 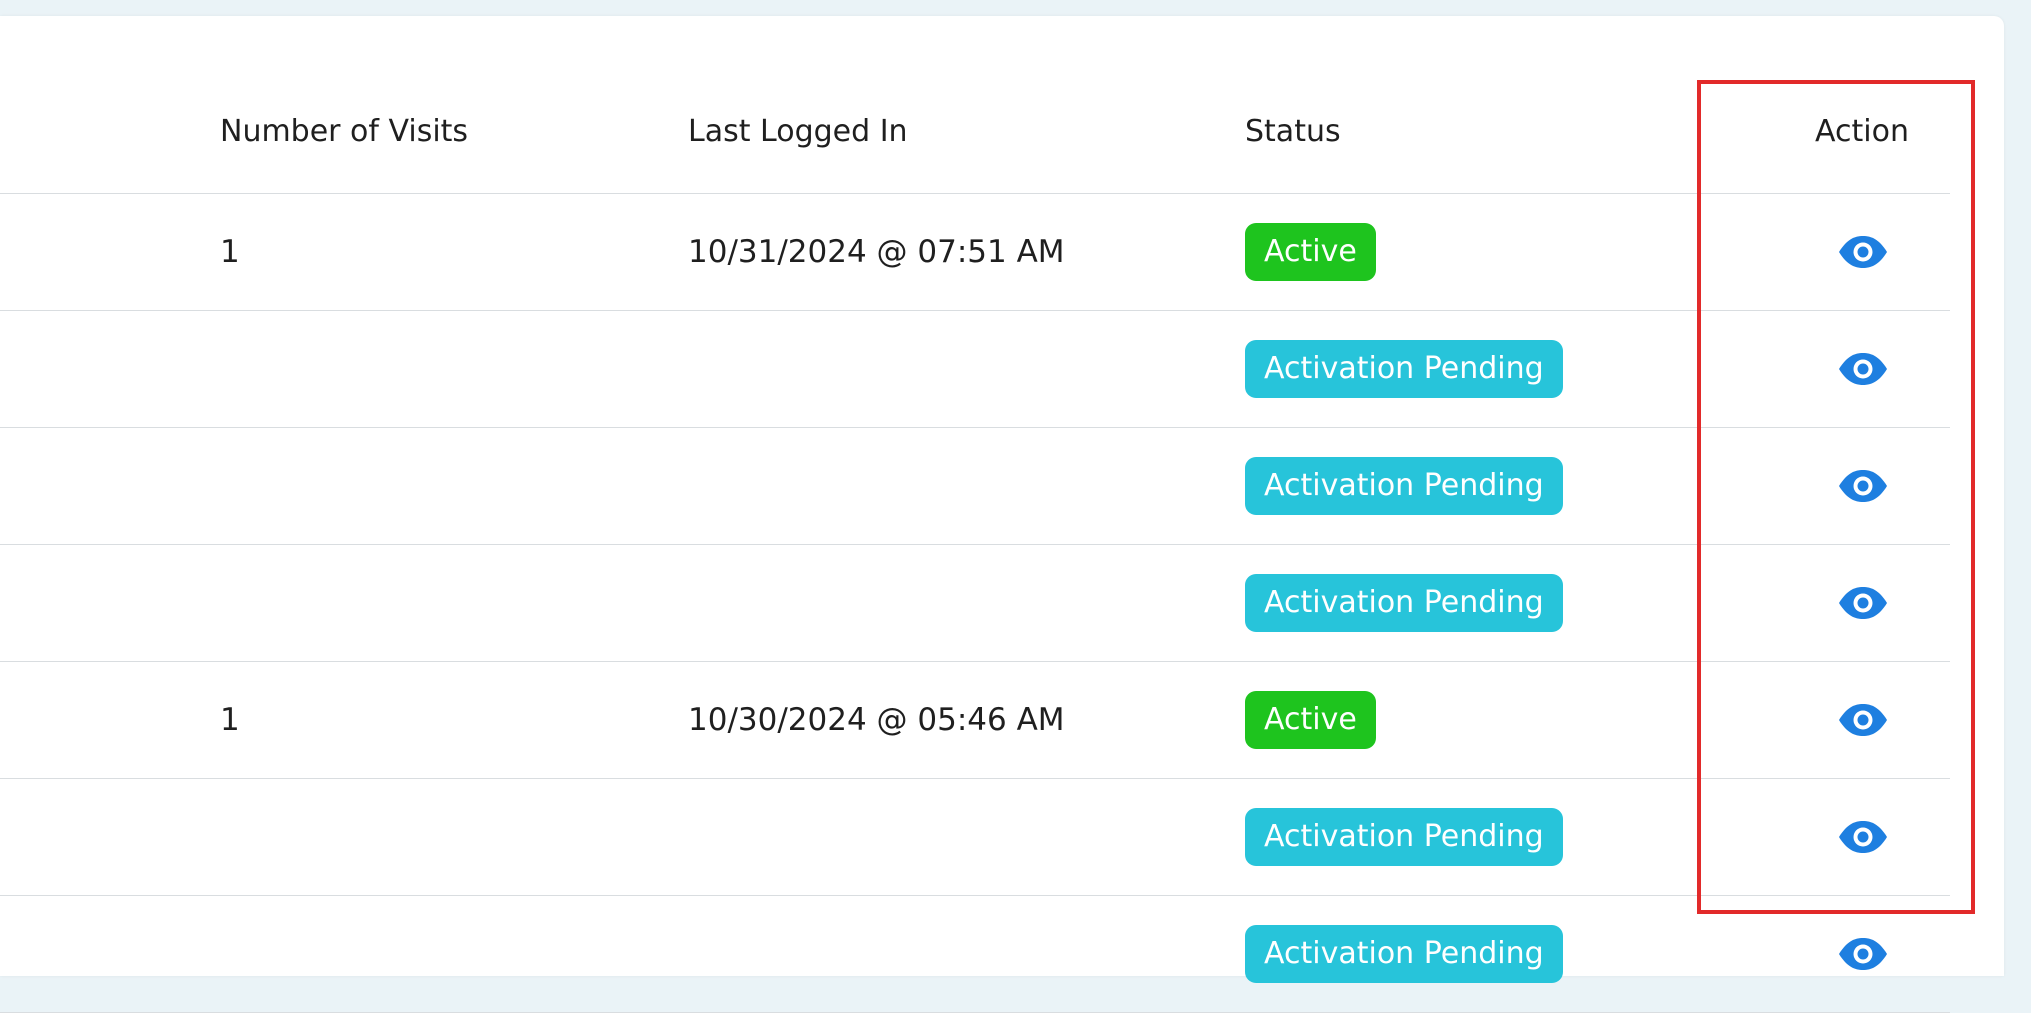 What do you see at coordinates (1293, 104) in the screenshot?
I see `header-status: Status` at bounding box center [1293, 104].